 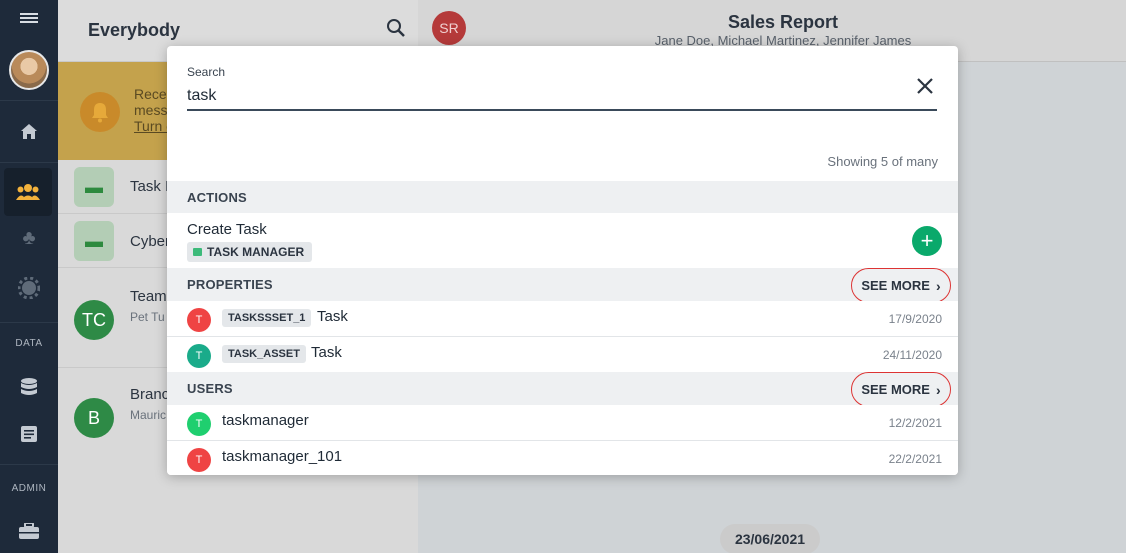 I want to click on section-properties: PROPERTIES SEE MORE ›, so click(x=562, y=285).